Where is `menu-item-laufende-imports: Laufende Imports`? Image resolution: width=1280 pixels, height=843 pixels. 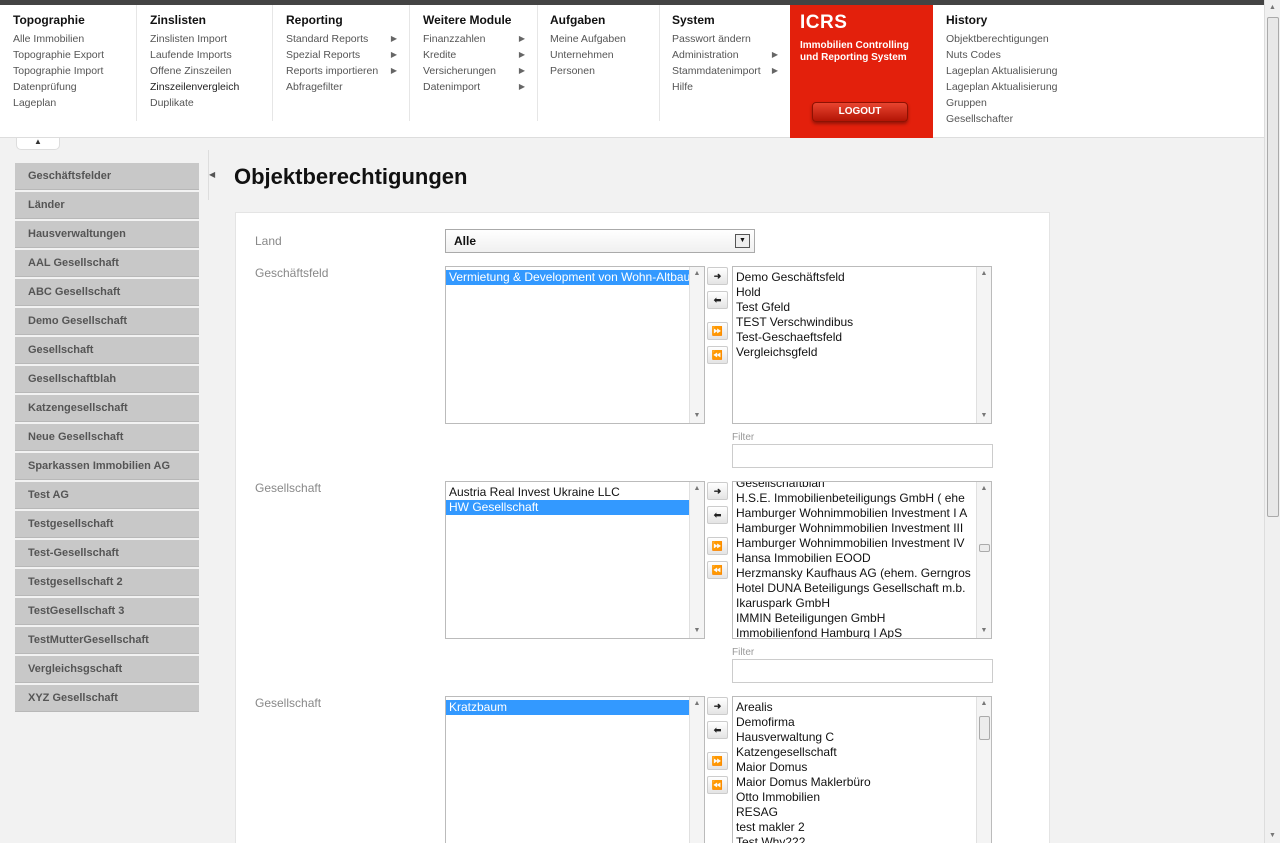 menu-item-laufende-imports: Laufende Imports is located at coordinates (211, 55).